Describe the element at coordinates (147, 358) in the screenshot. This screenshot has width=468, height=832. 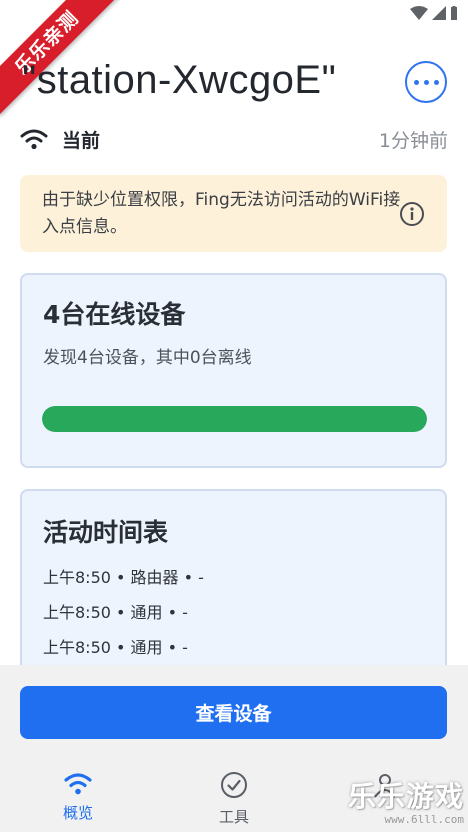
I see `devices-card-subtitle: 发现4台设备，其中0台离线` at that location.